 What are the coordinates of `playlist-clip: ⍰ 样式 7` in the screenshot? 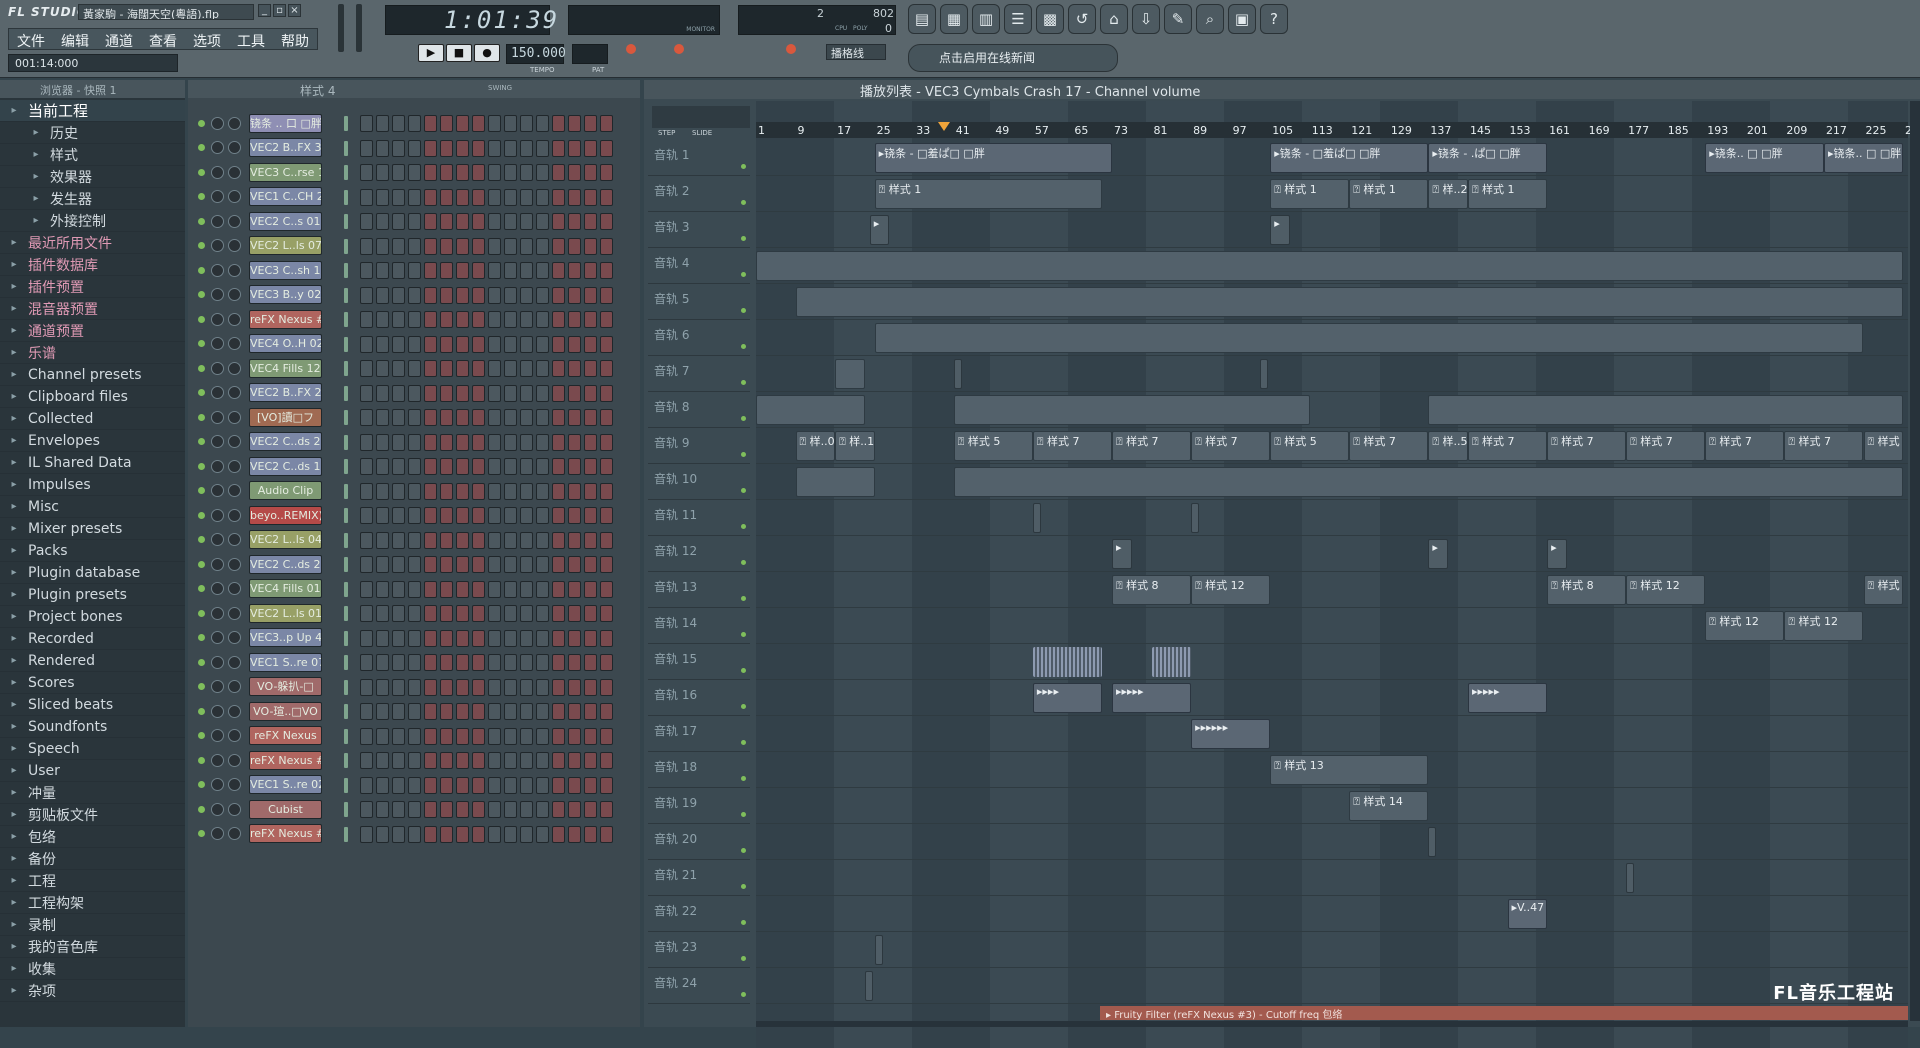 It's located at (1072, 446).